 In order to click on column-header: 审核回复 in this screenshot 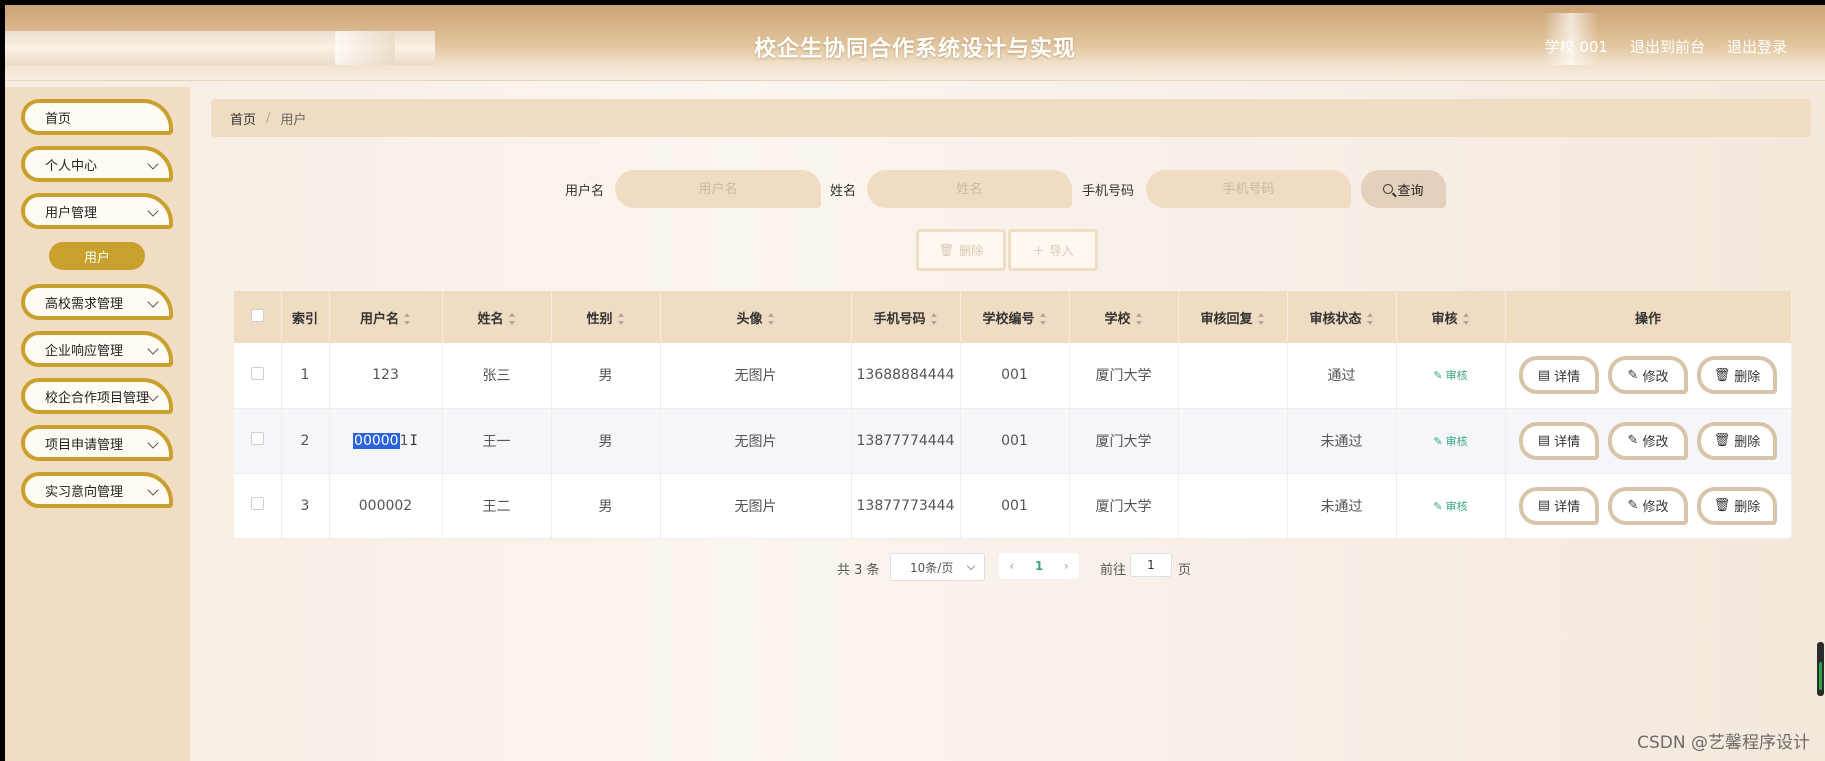, I will do `click(1233, 317)`.